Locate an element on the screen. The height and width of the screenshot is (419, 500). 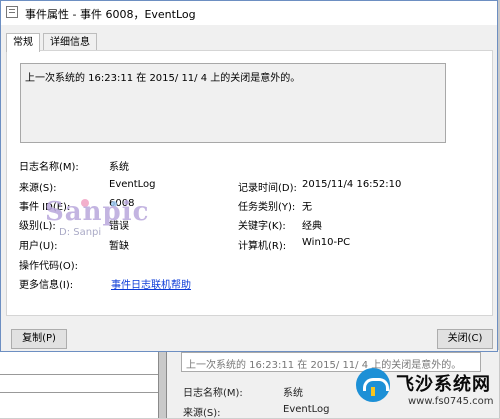
site-logo: 飞沙系统网 www.fs0745.com is located at coordinates (426, 391).